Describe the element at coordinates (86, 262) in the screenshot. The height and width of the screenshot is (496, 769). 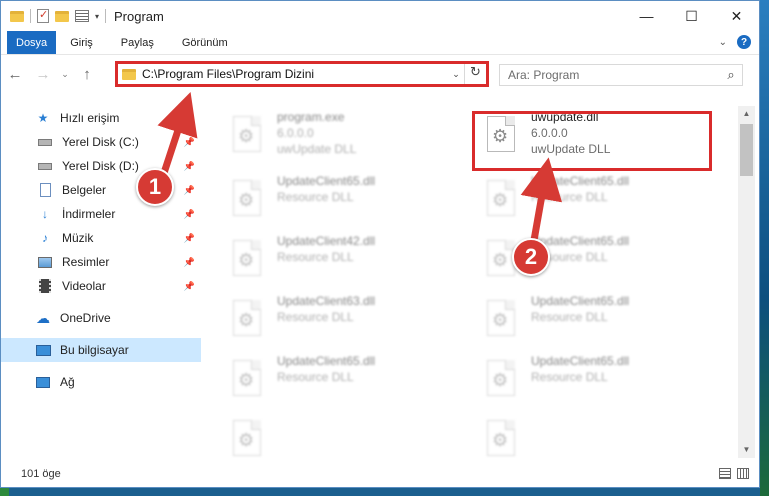
I see `sidebar-item-label: Resimler` at that location.